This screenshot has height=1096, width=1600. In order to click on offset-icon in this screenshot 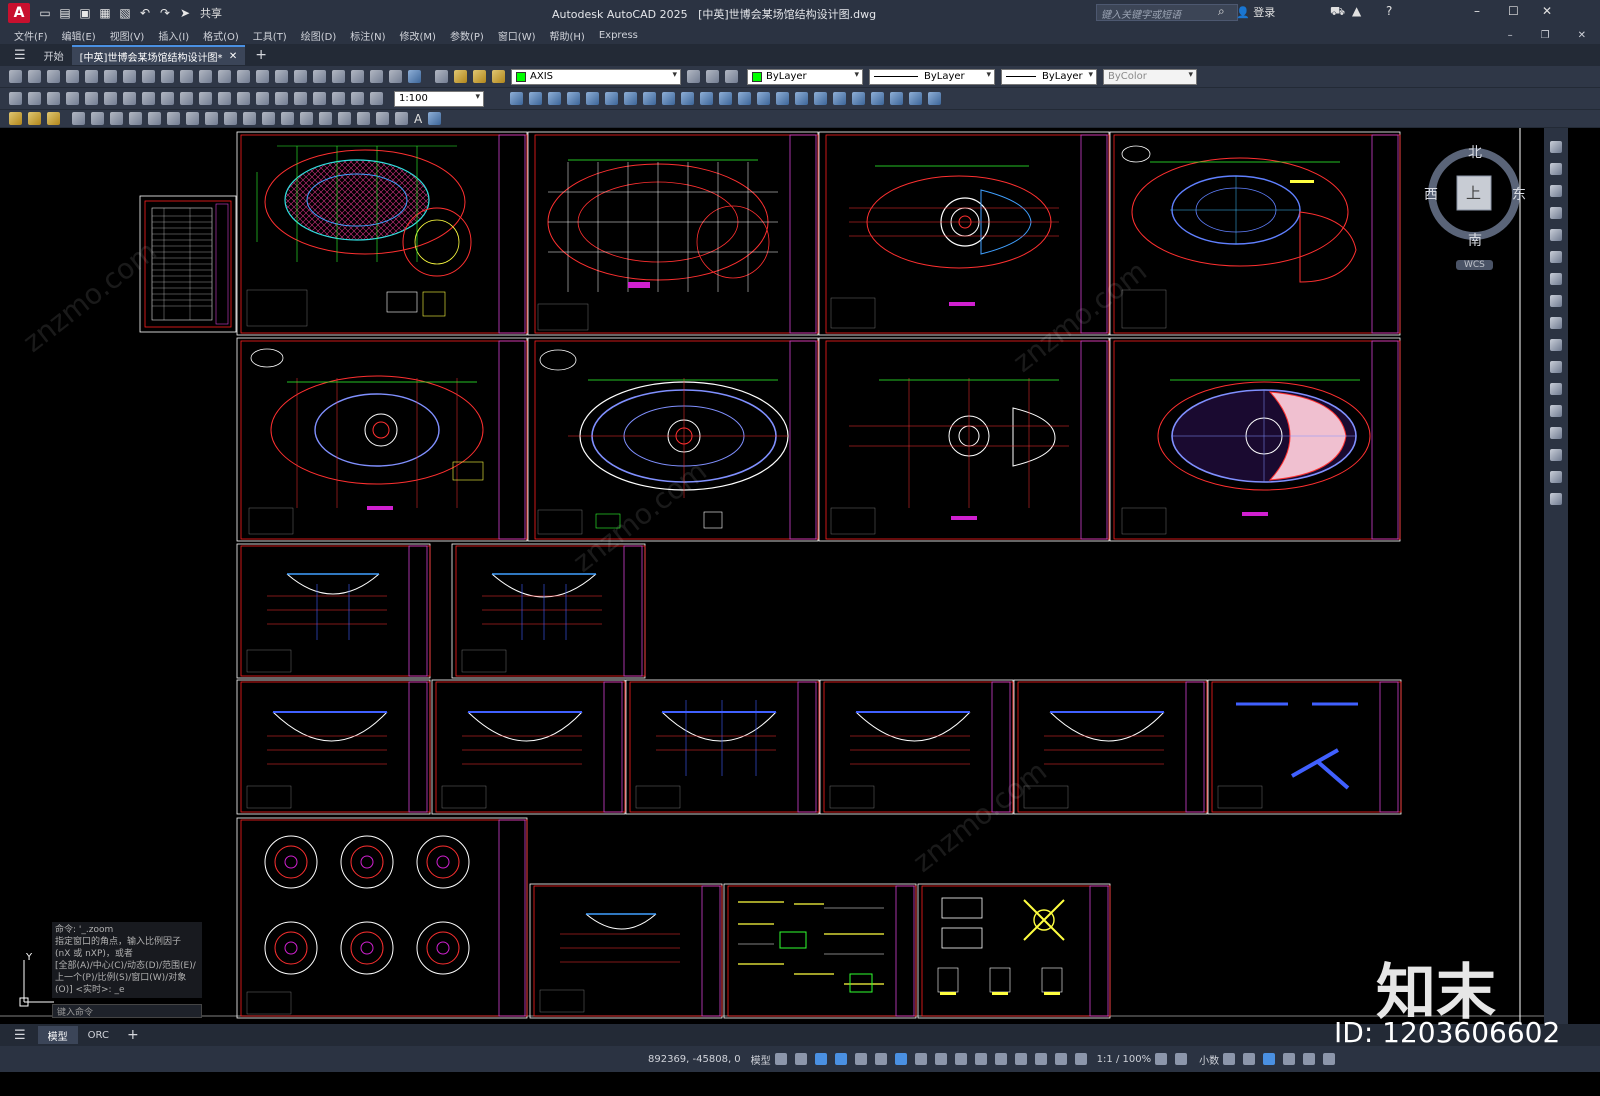, I will do `click(1556, 213)`.